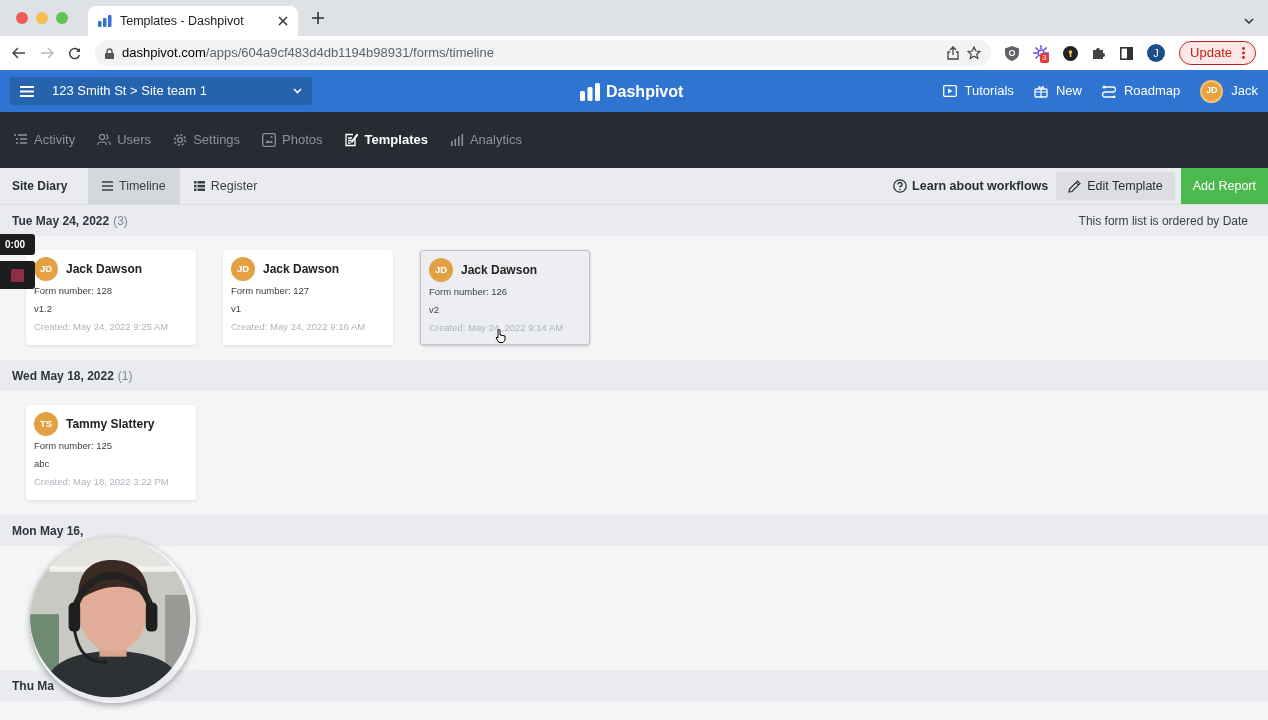 This screenshot has height=720, width=1268. Describe the element at coordinates (1057, 91) in the screenshot. I see `header-link: New` at that location.